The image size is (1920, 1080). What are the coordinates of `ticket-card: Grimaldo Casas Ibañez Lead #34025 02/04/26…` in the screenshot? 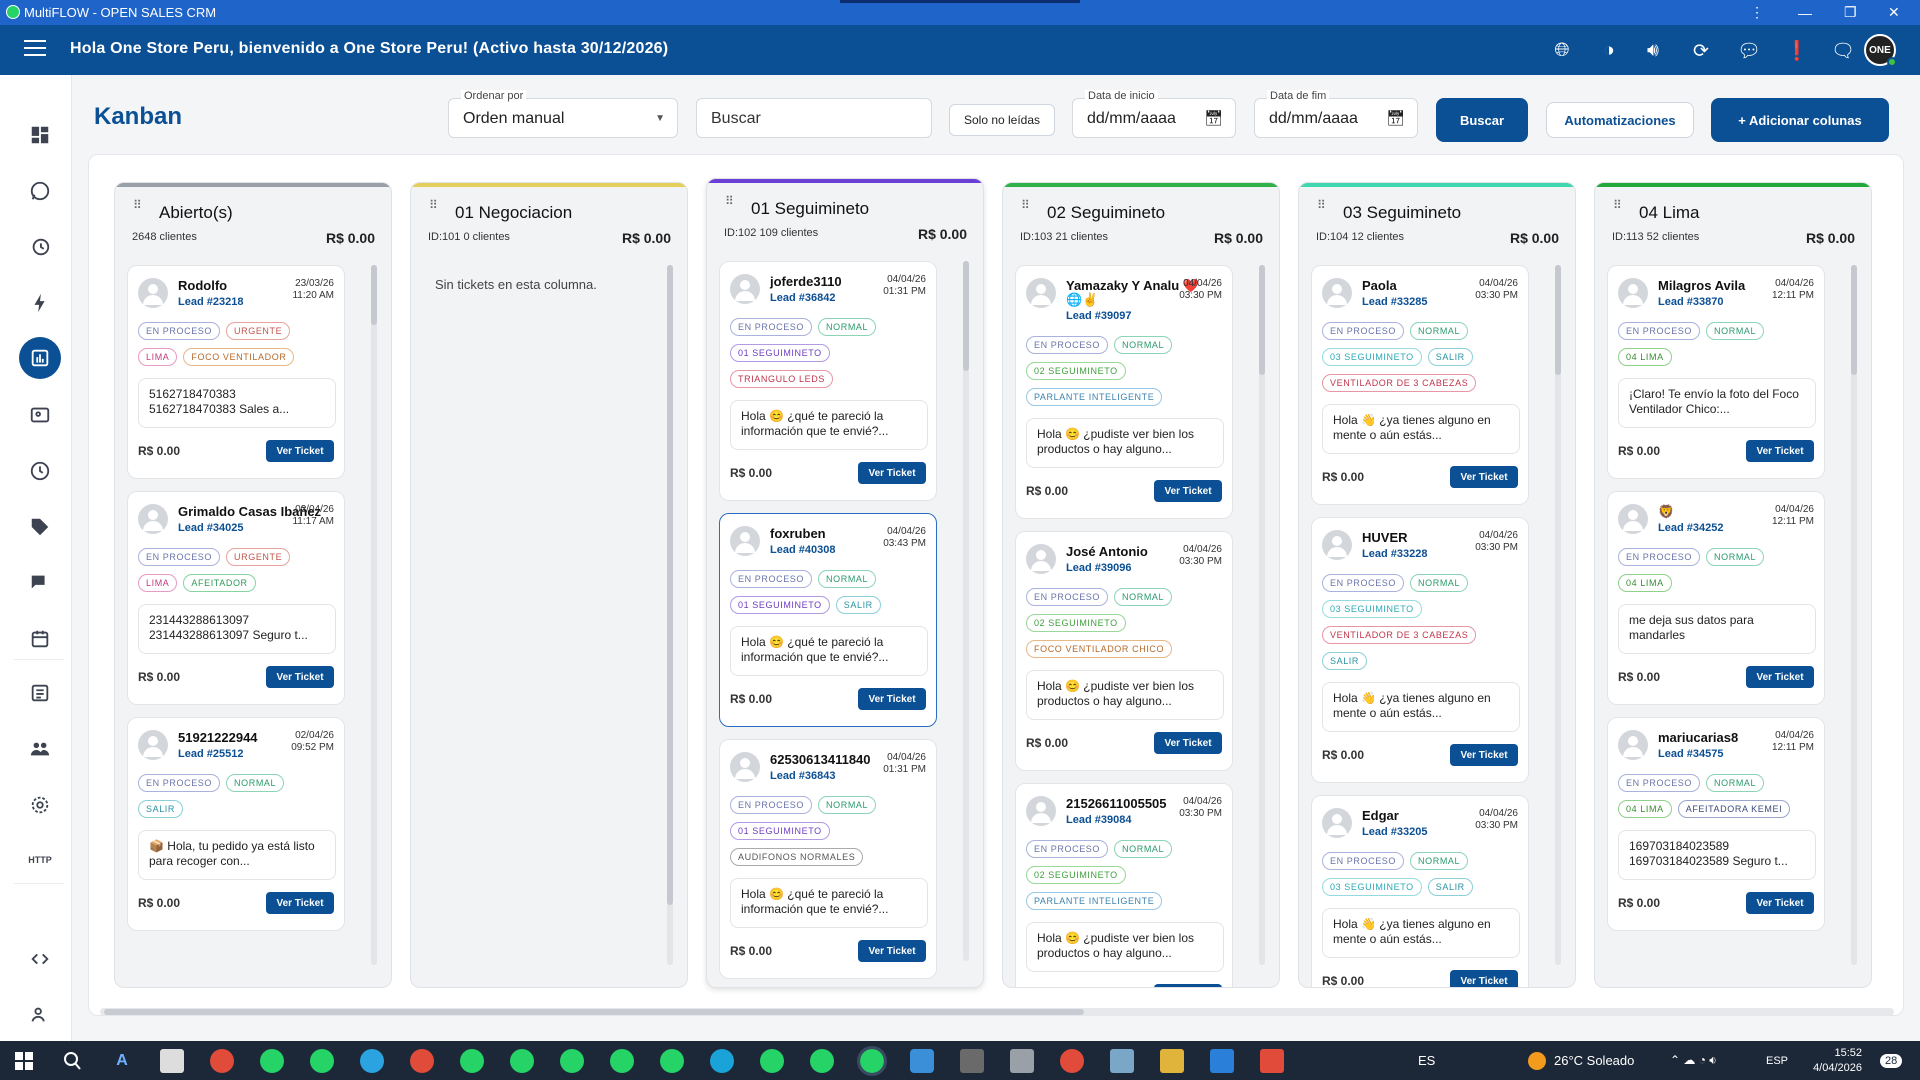 It's located at (236, 598).